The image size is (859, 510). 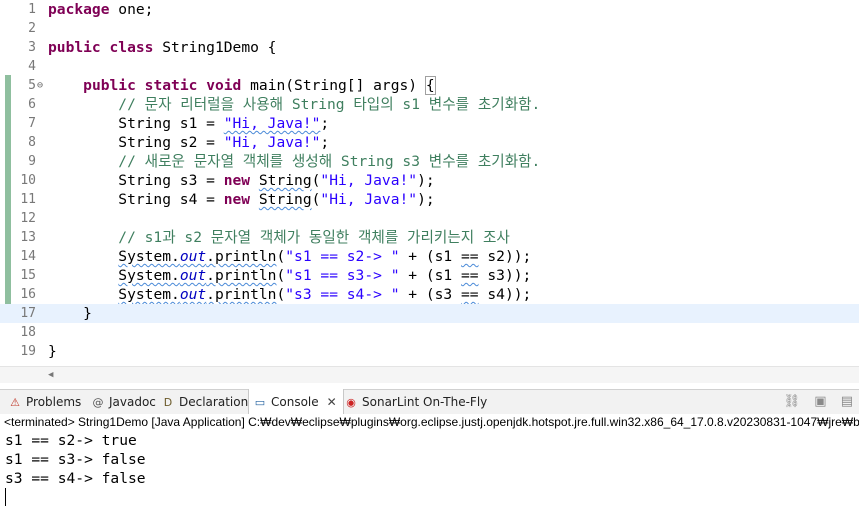 What do you see at coordinates (168, 402) in the screenshot?
I see `declaration-icon: D` at bounding box center [168, 402].